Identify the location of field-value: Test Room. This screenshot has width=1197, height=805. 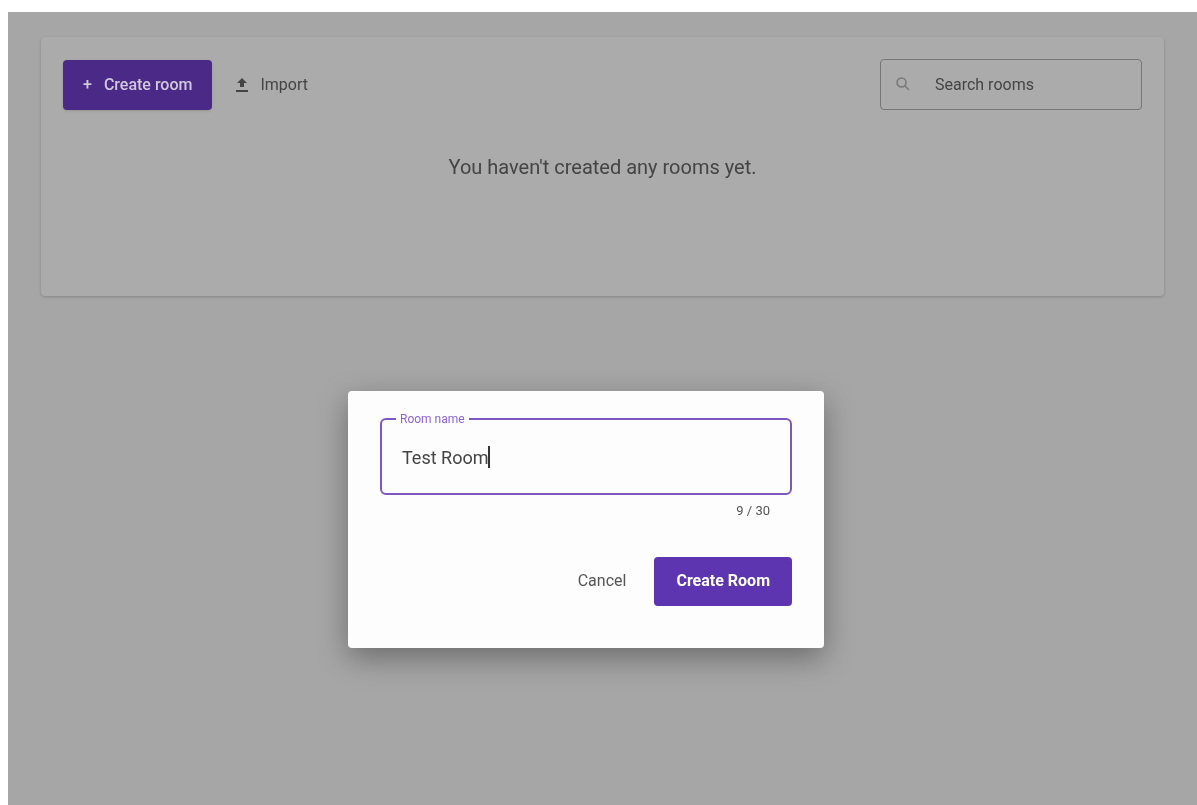
(445, 457).